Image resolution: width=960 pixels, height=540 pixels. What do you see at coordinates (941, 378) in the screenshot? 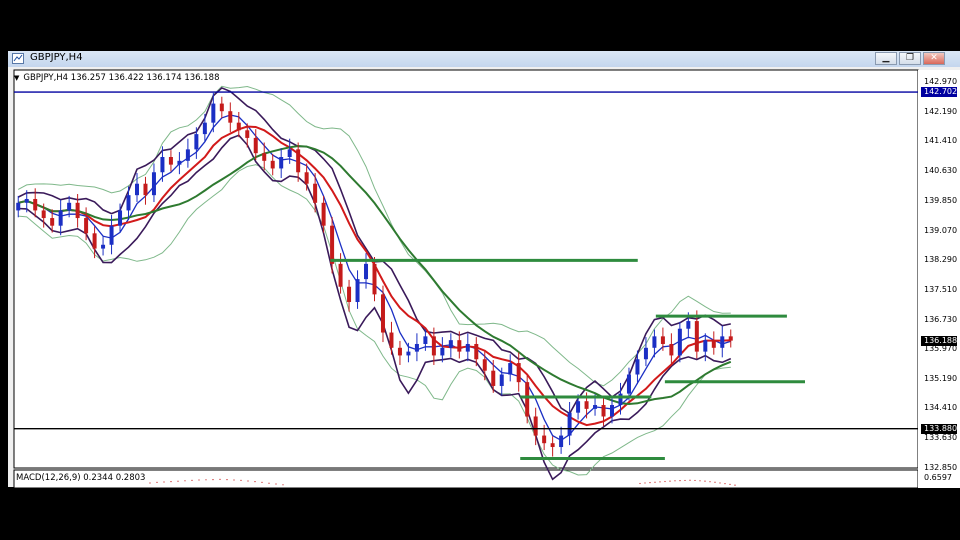
I see `price-tick-label: 135.190` at bounding box center [941, 378].